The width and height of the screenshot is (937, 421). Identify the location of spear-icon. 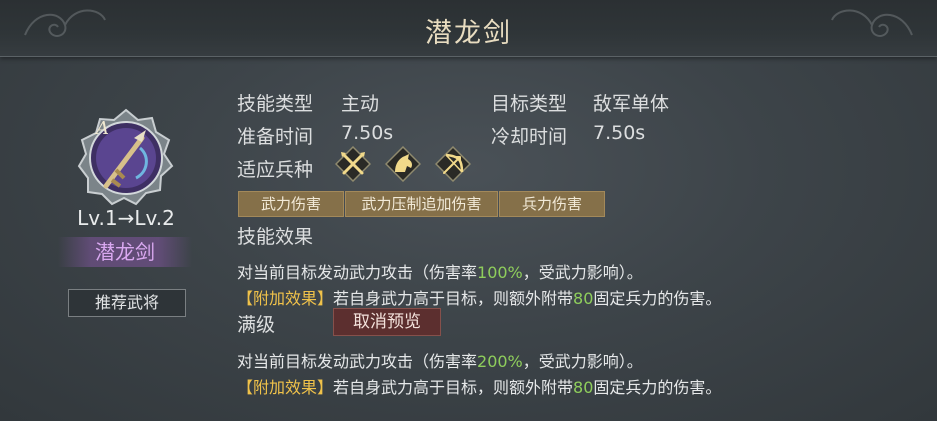
(353, 164).